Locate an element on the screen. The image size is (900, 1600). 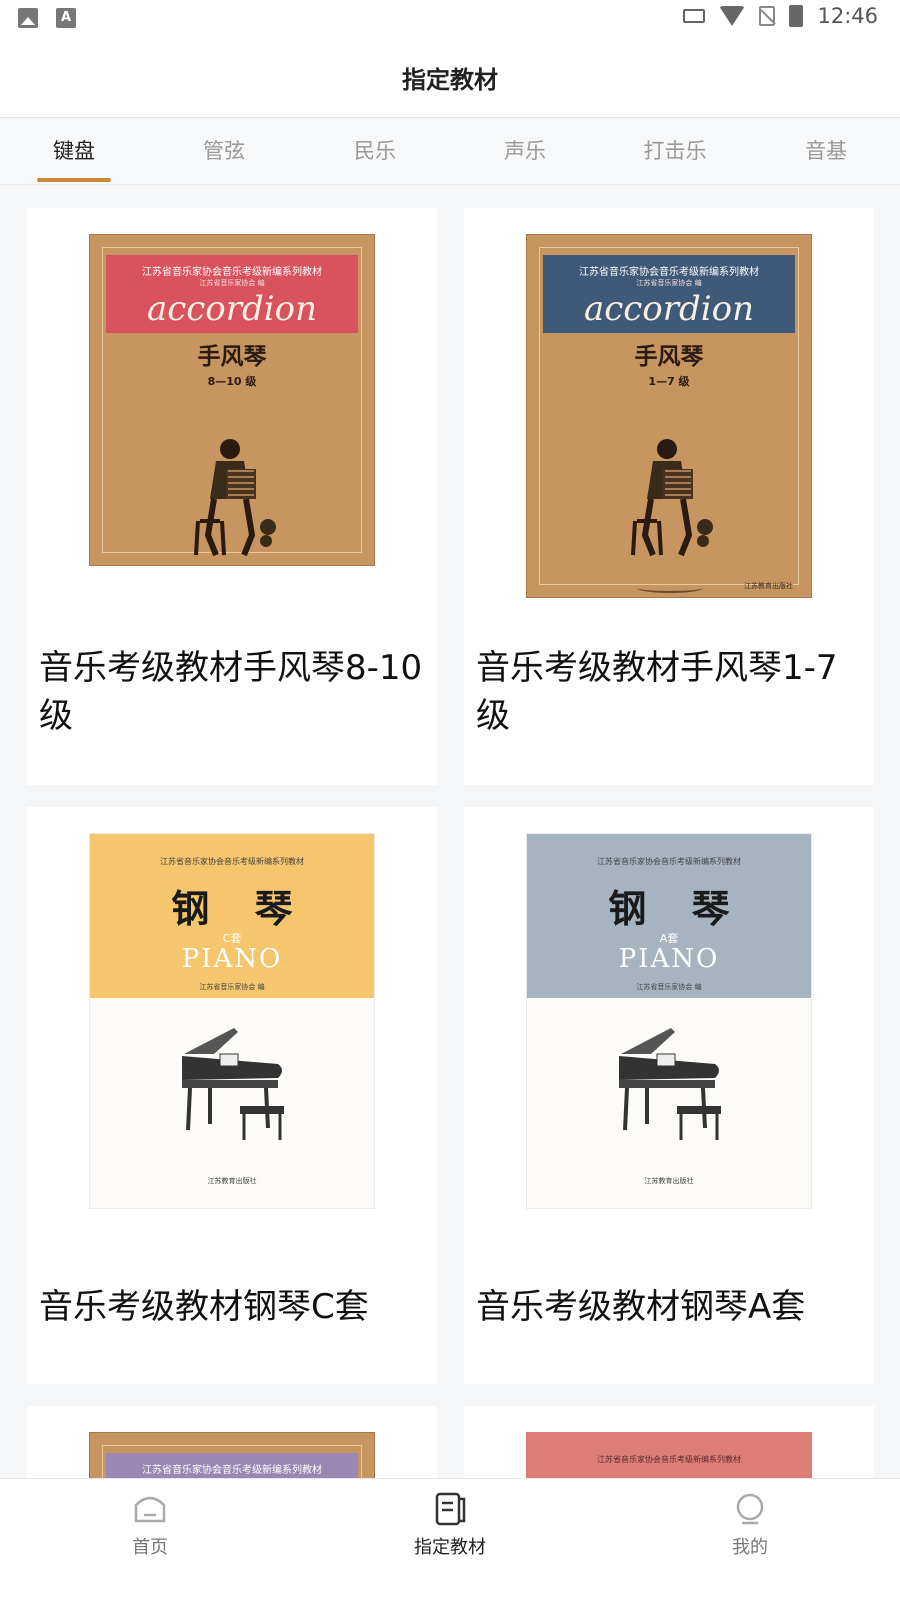
home-icon is located at coordinates (150, 1509).